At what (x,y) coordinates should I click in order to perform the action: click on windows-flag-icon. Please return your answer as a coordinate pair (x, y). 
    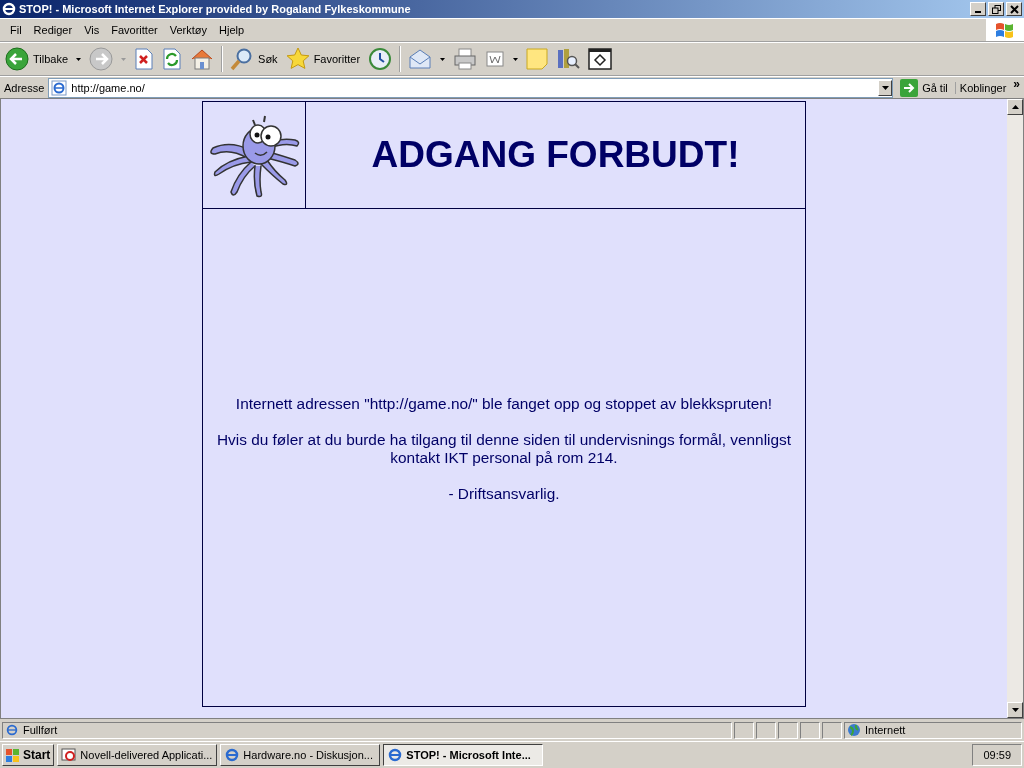
    Looking at the image, I should click on (13, 755).